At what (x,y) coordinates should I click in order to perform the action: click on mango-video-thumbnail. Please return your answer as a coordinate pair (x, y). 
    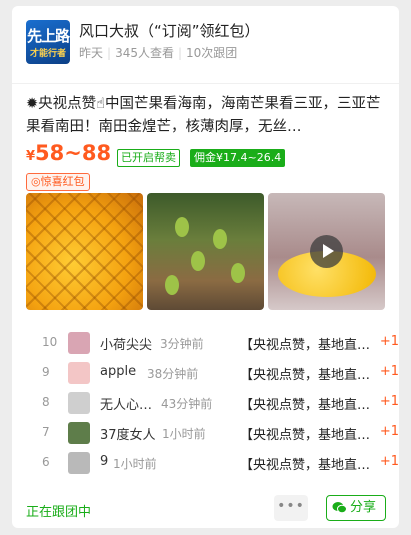
    Looking at the image, I should click on (326, 251).